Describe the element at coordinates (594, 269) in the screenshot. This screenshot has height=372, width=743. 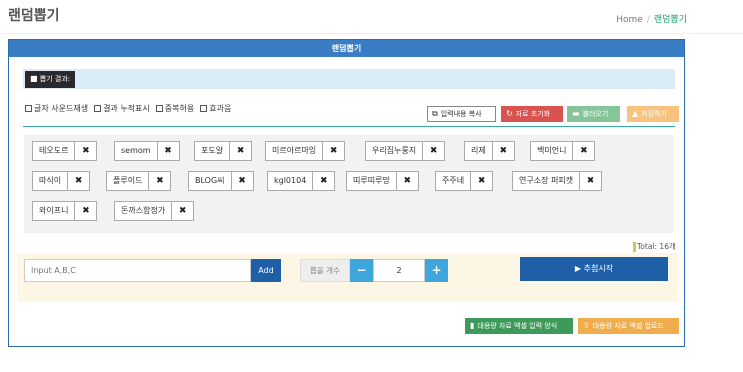
I see `start-draw-button: ▶ 추첨시작` at that location.